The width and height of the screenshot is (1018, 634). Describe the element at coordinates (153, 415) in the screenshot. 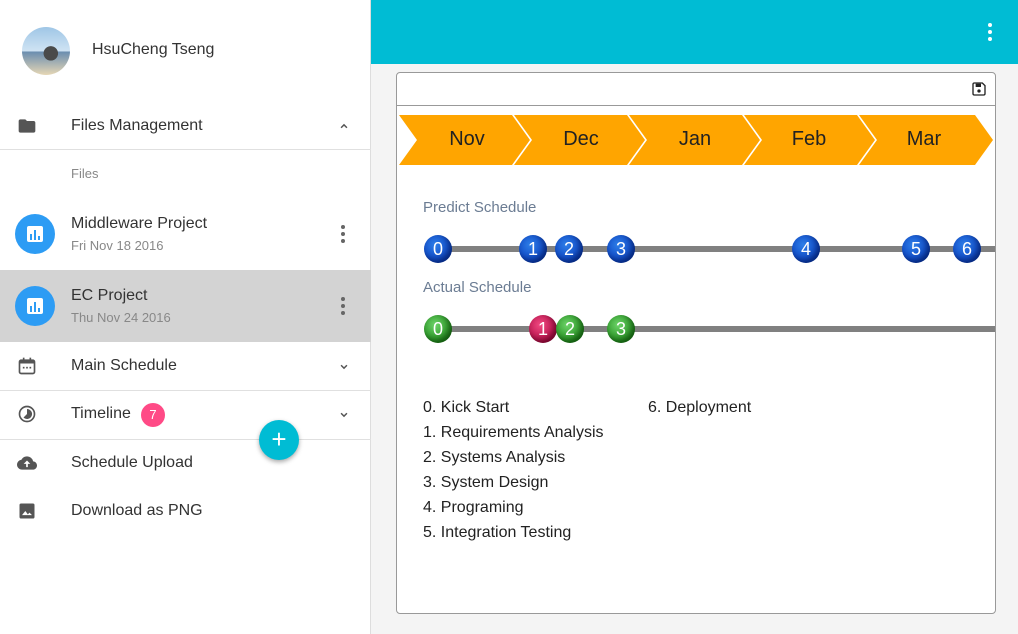

I see `timeline-count-badge: 7` at that location.